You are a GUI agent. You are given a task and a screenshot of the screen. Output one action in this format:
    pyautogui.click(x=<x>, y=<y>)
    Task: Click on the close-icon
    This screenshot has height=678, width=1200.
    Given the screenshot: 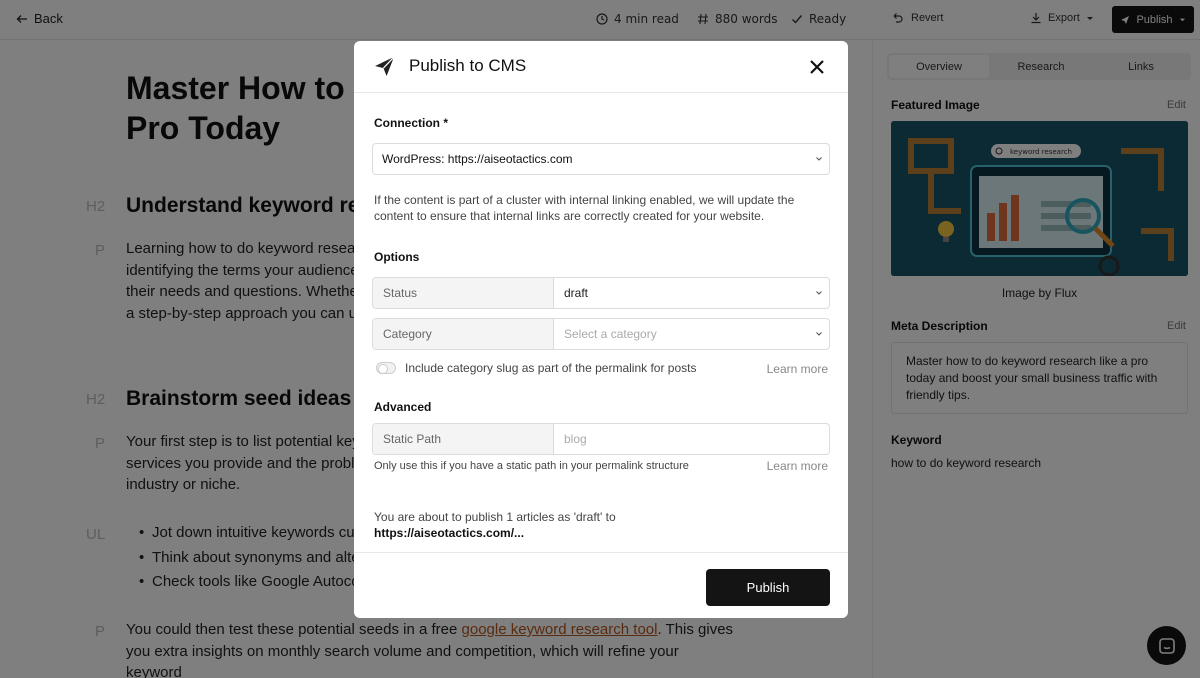 What is the action you would take?
    pyautogui.click(x=817, y=67)
    